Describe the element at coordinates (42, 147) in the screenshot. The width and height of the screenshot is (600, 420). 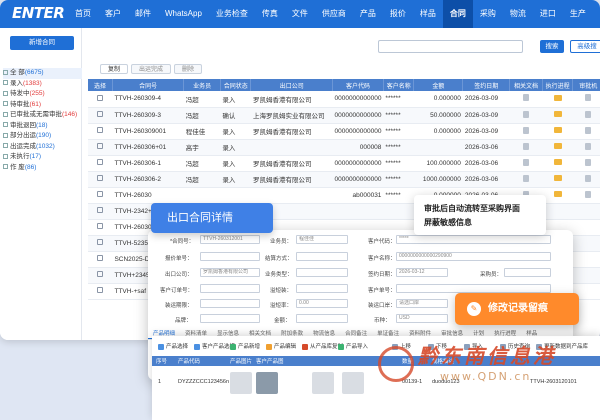
I see `sidebar-item: 出运完成(1032)` at that location.